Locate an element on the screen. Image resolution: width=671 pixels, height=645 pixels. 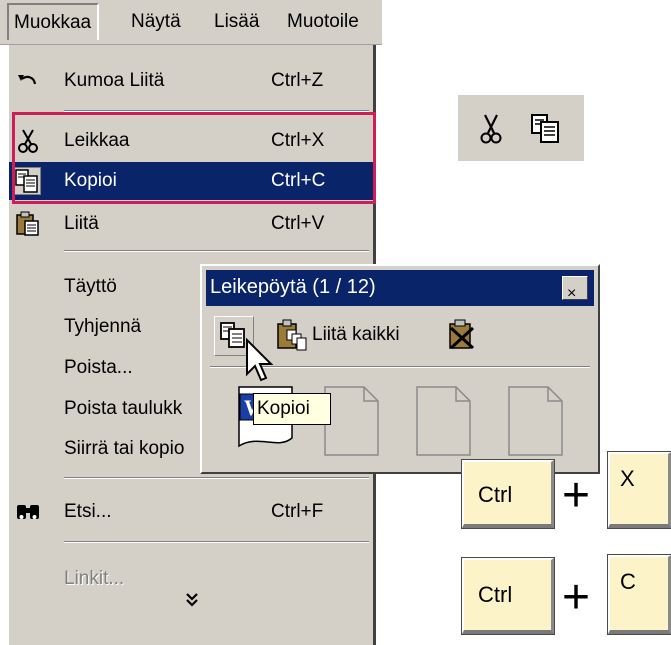
menu-item-paste: Liitä Ctrl+V is located at coordinates (191, 224).